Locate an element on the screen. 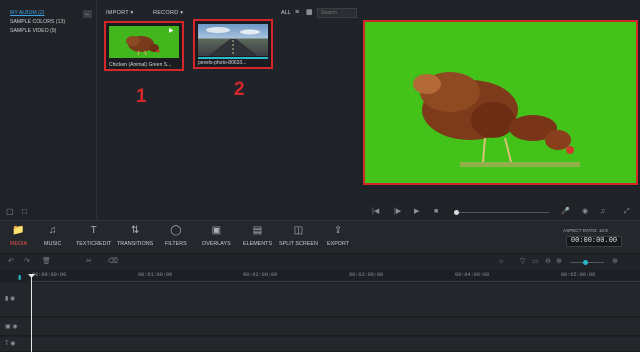  add-folder-icon: ▢ is located at coordinates (11, 212).